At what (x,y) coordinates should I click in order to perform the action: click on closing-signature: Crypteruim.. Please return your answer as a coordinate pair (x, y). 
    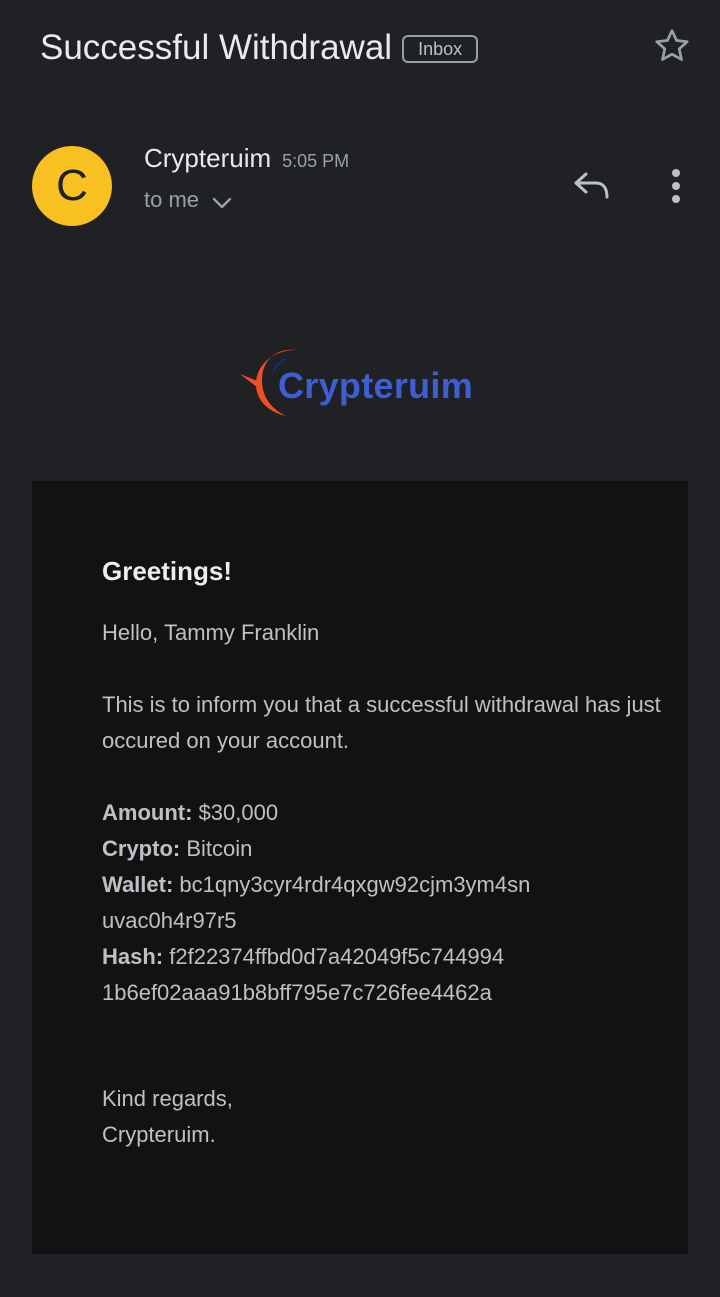
    Looking at the image, I should click on (159, 1134).